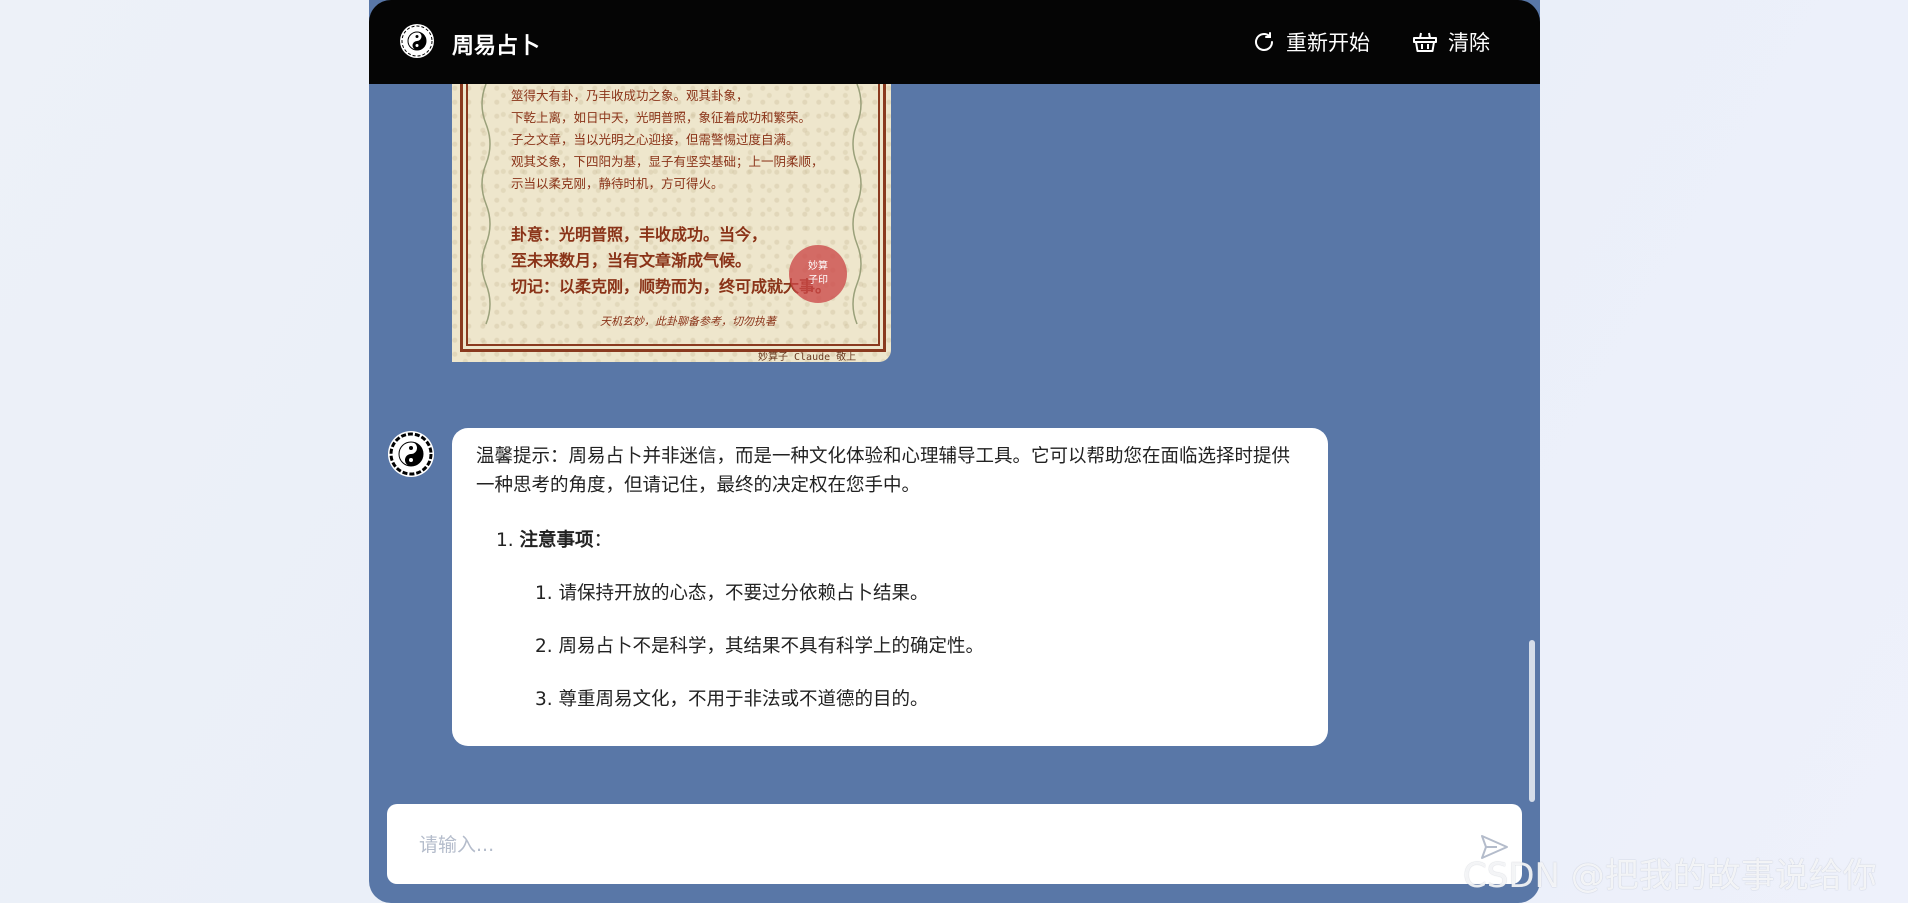 The image size is (1908, 903). I want to click on watermark: CSDN @把我的故事说给你, so click(1670, 876).